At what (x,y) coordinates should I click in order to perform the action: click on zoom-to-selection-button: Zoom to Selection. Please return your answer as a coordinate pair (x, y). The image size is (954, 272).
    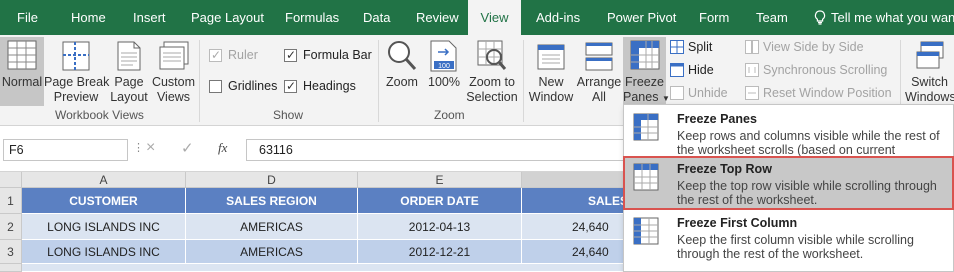
    Looking at the image, I should click on (492, 71).